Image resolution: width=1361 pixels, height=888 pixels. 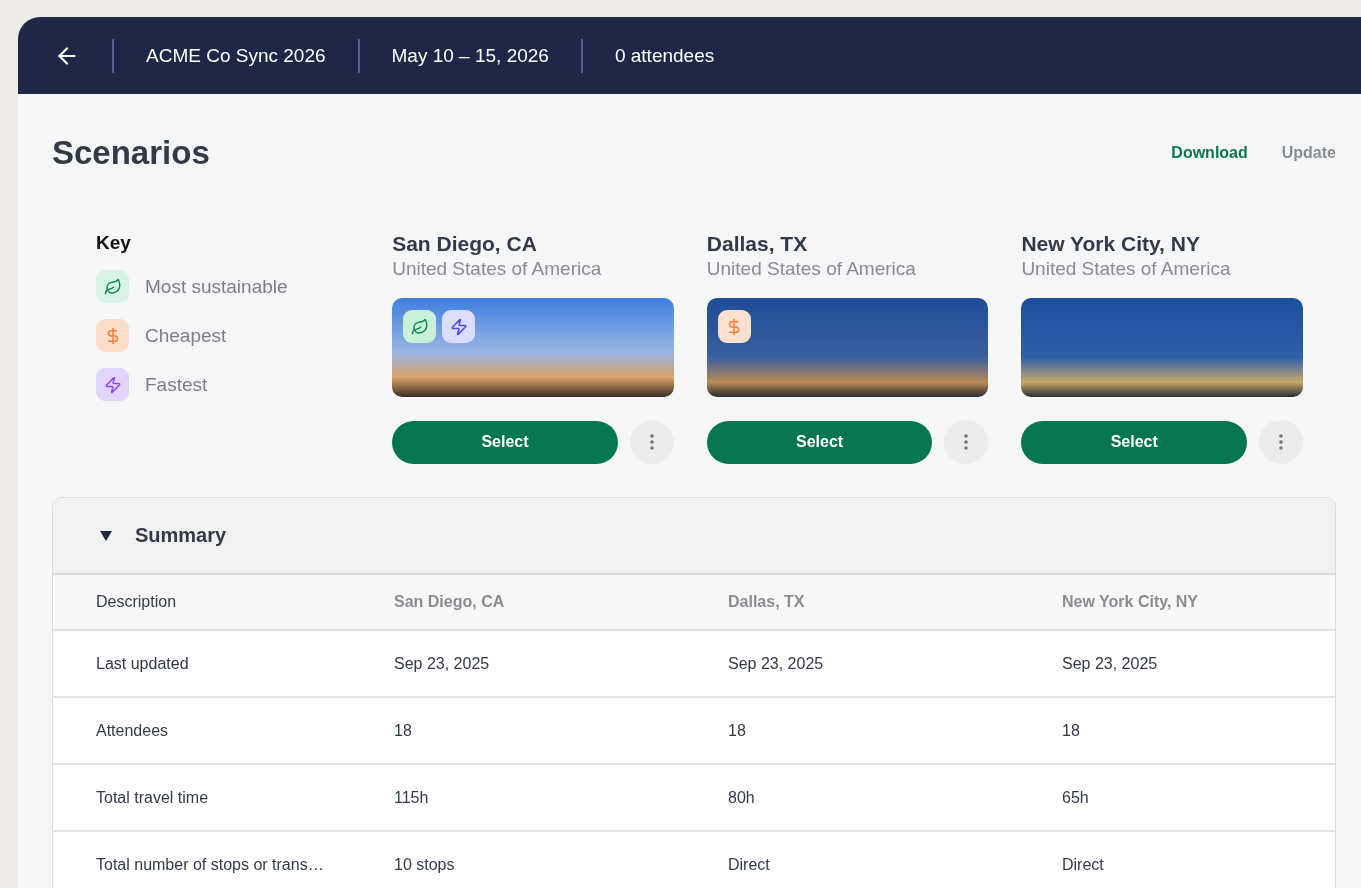 What do you see at coordinates (664, 55) in the screenshot?
I see `attendee-count: 0 attendees` at bounding box center [664, 55].